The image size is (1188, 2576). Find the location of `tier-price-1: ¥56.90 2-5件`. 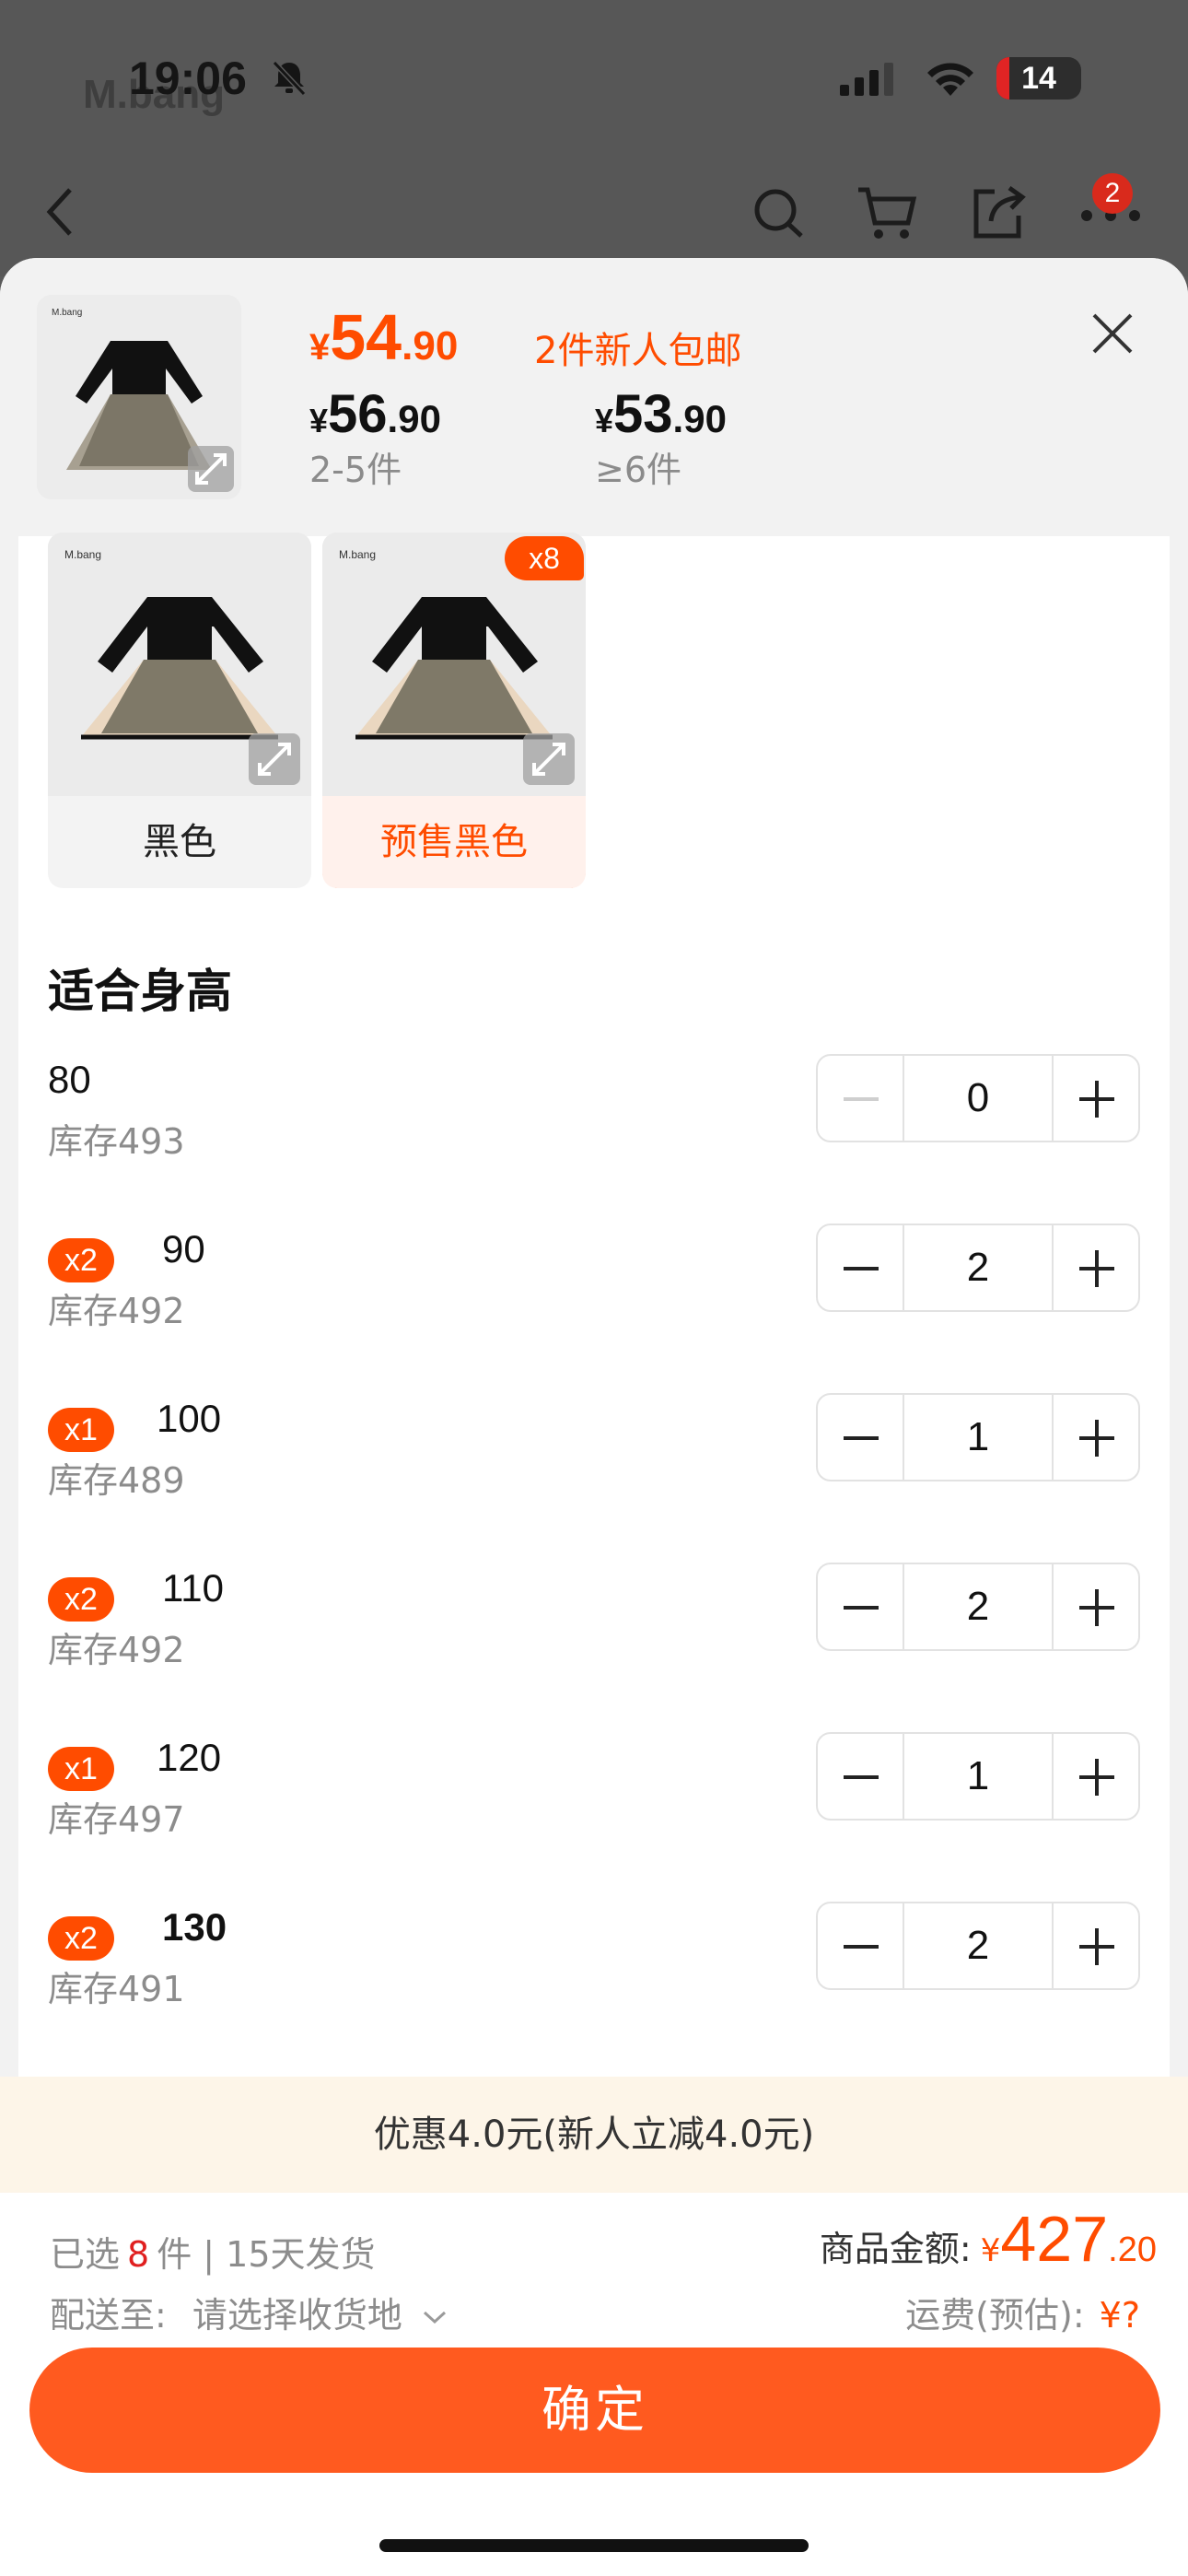

tier-price-1: ¥56.90 2-5件 is located at coordinates (375, 437).